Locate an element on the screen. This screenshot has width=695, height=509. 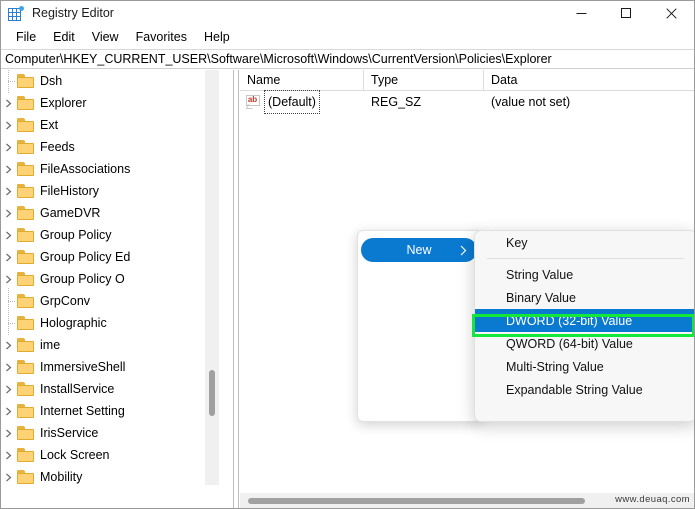
values-scrollbar-thumb is located at coordinates (416, 501).